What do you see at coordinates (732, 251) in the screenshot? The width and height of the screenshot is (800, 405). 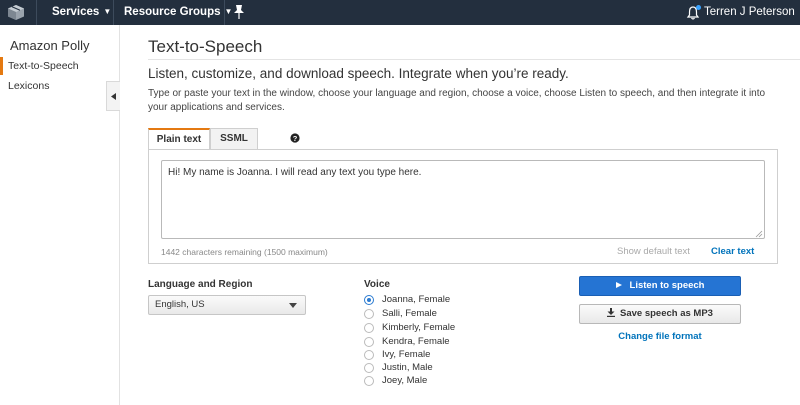 I see `clear-text-link: Clear text` at bounding box center [732, 251].